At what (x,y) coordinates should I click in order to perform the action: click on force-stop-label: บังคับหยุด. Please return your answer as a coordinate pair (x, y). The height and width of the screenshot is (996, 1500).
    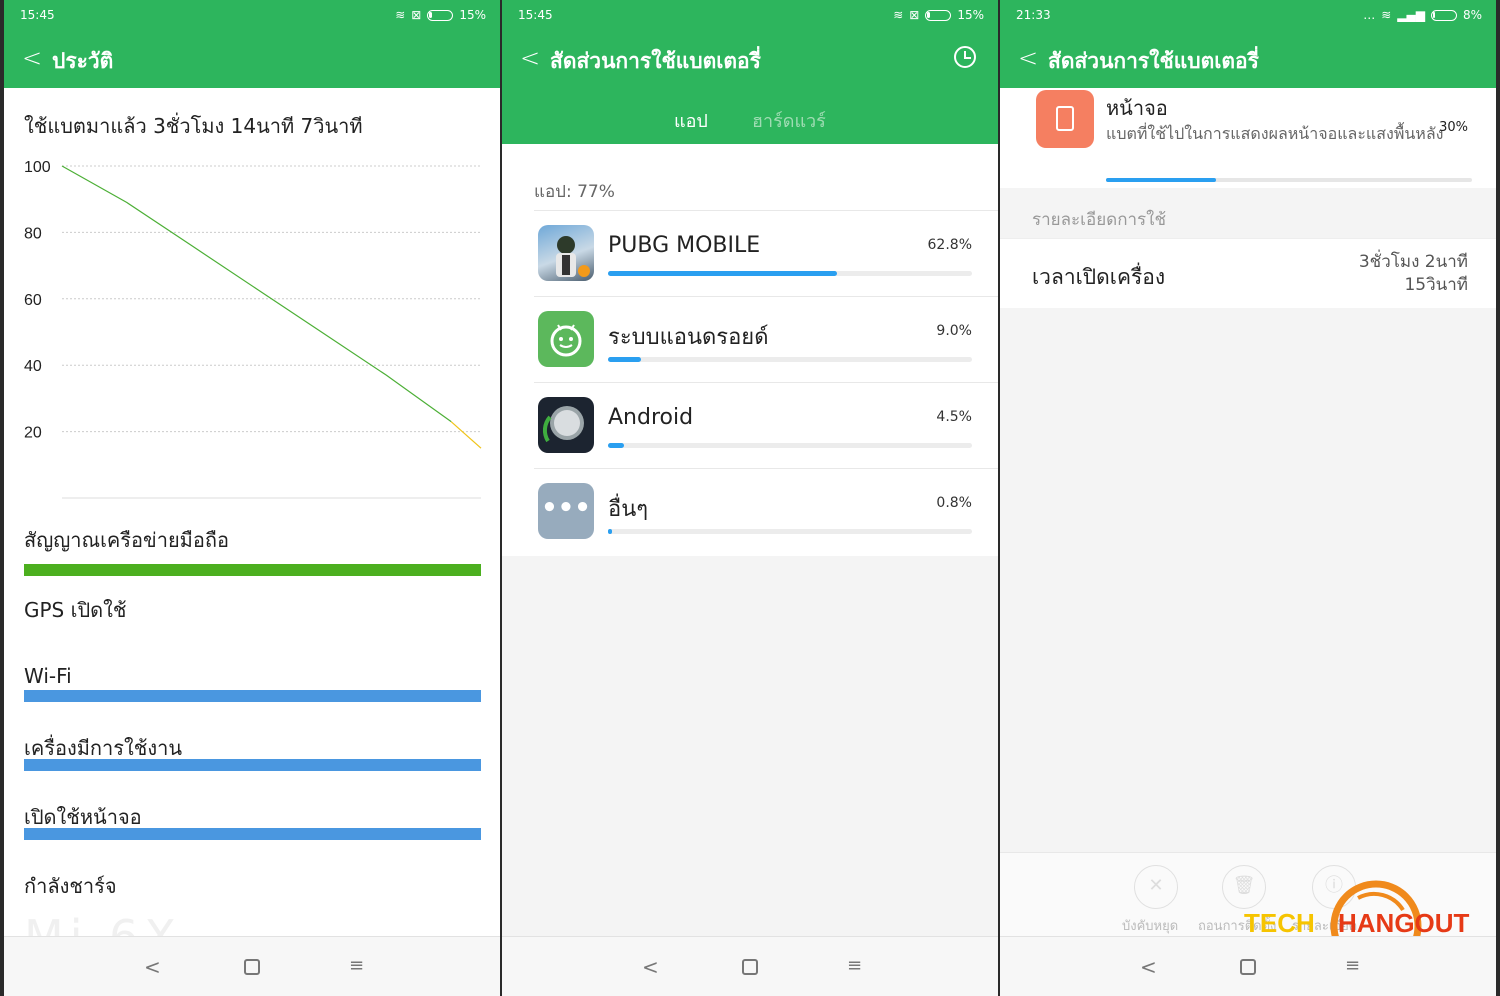
    Looking at the image, I should click on (1150, 926).